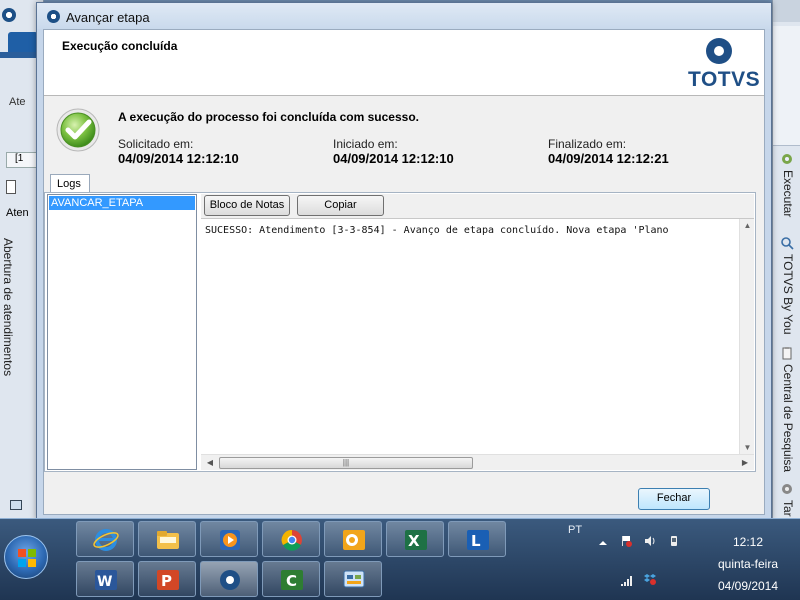  What do you see at coordinates (17, 213) in the screenshot?
I see `background-label-aten: Aten` at bounding box center [17, 213].